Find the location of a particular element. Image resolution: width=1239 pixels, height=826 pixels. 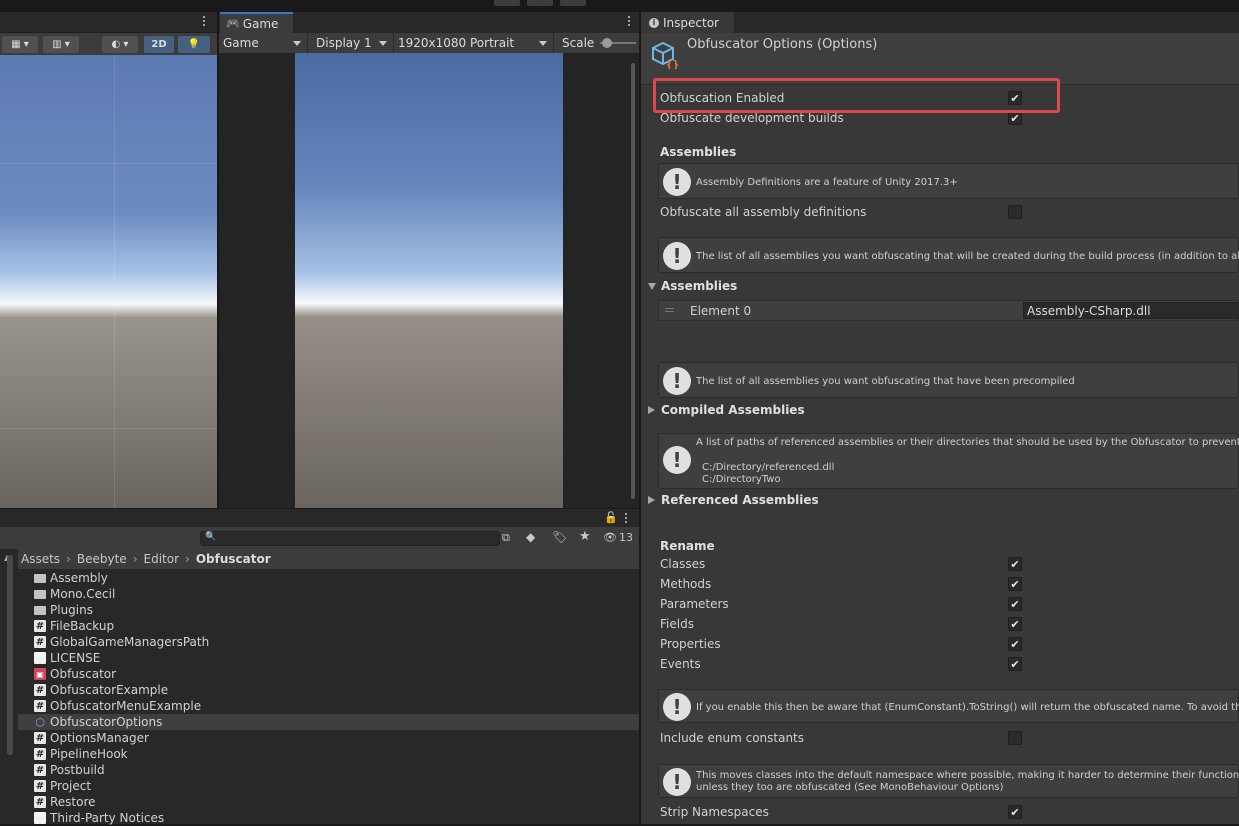

drag-handle-icon is located at coordinates (669, 308).